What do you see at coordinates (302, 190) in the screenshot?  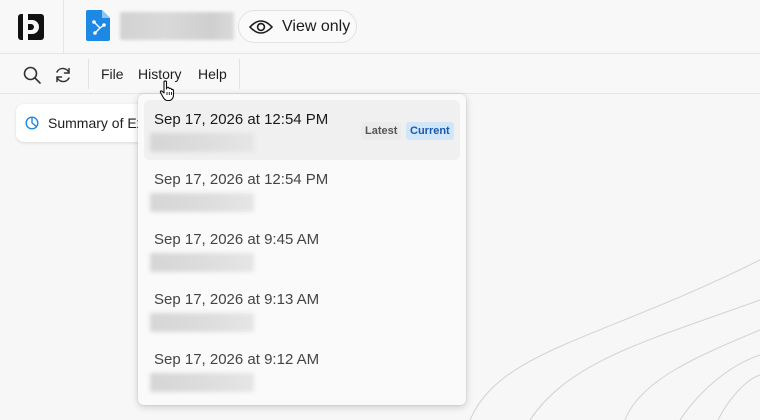 I see `history-item: Sep 17, 2026 at 12:54 PM` at bounding box center [302, 190].